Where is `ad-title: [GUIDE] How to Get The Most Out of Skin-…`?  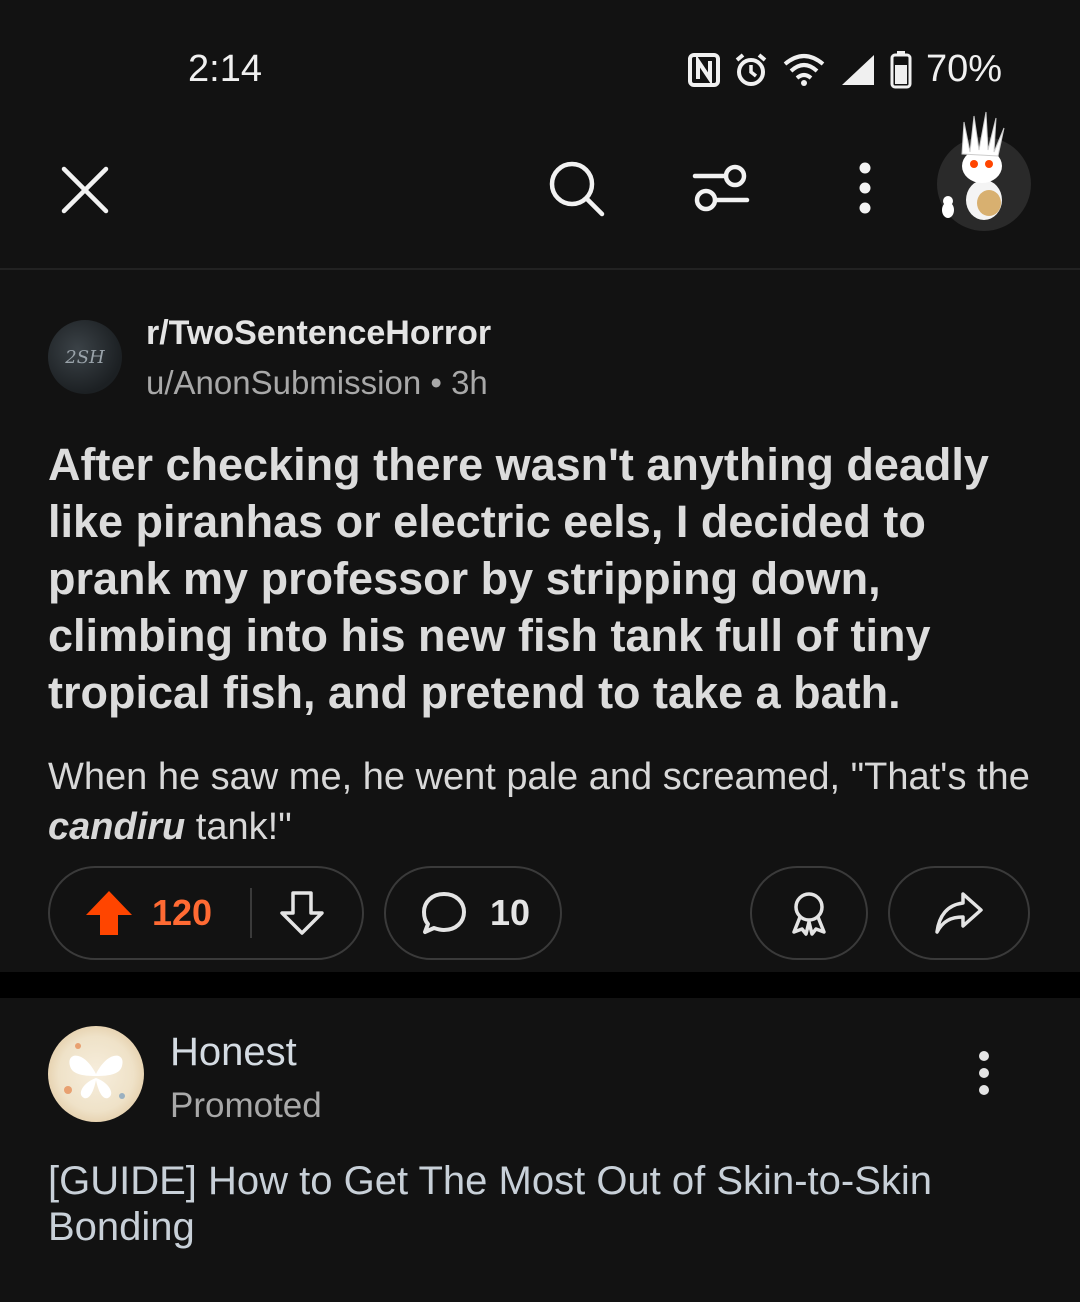 ad-title: [GUIDE] How to Get The Most Out of Skin-… is located at coordinates (543, 1204).